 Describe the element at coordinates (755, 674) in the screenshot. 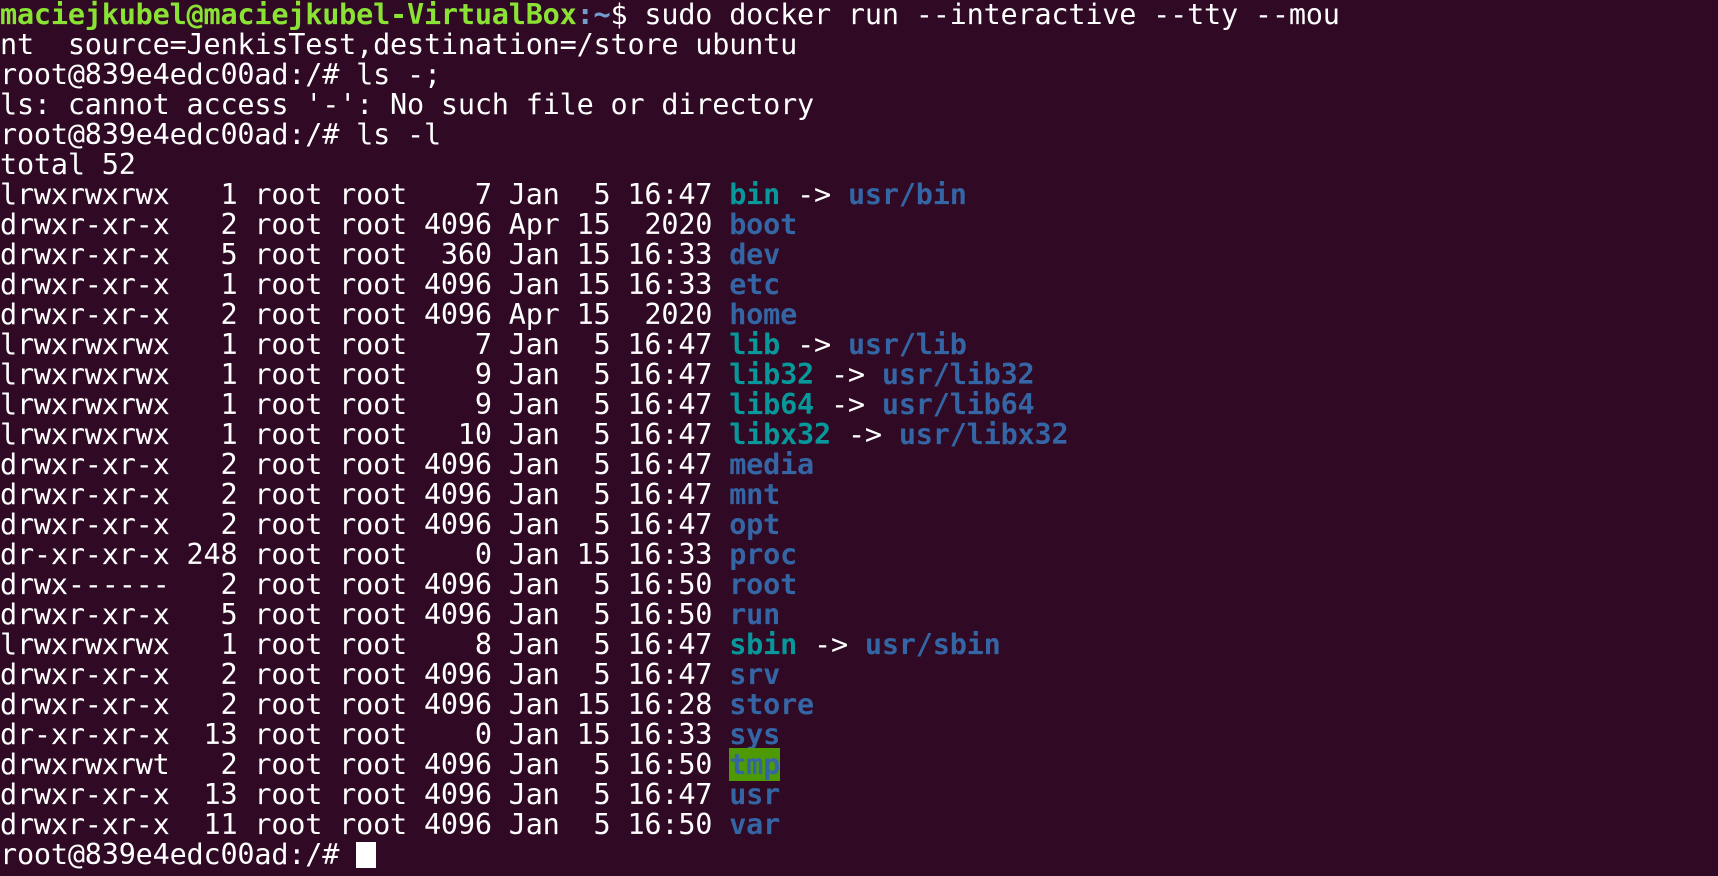

I see `ls-row-name: srv` at that location.